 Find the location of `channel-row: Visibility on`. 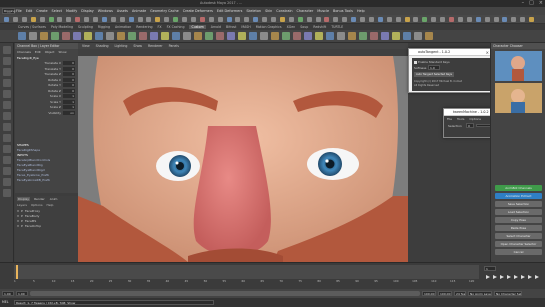

channel-row: Visibility on is located at coordinates (46, 112).